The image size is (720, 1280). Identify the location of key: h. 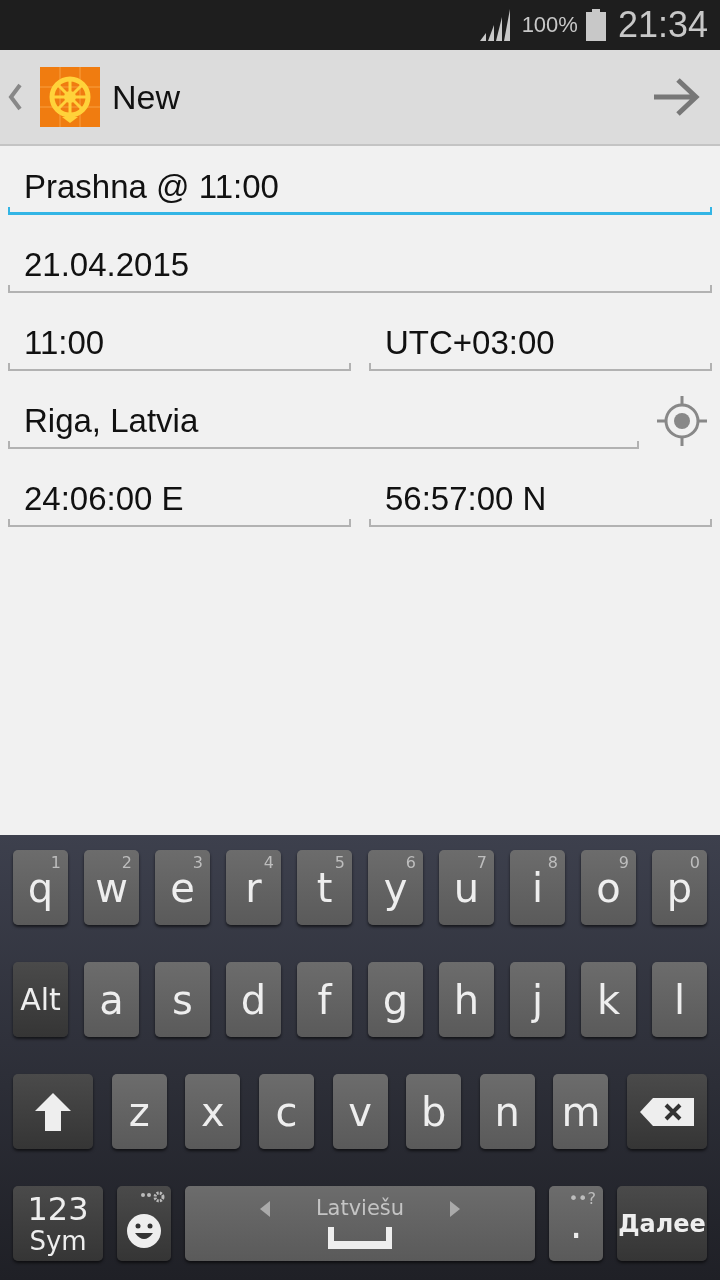
(466, 999).